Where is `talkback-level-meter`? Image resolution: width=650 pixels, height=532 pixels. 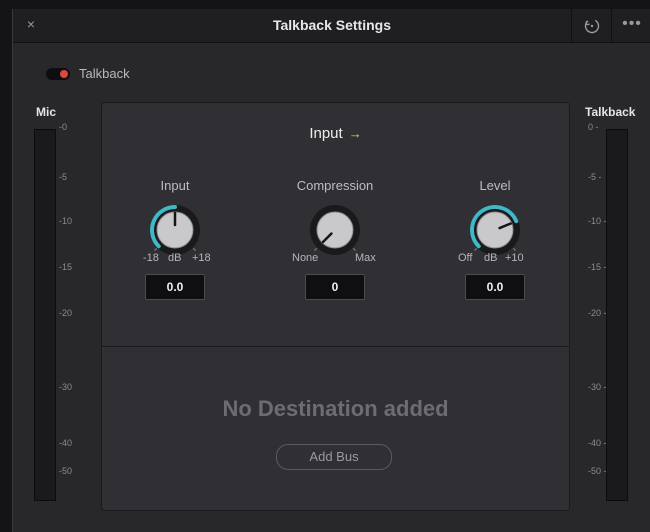
talkback-level-meter is located at coordinates (617, 315).